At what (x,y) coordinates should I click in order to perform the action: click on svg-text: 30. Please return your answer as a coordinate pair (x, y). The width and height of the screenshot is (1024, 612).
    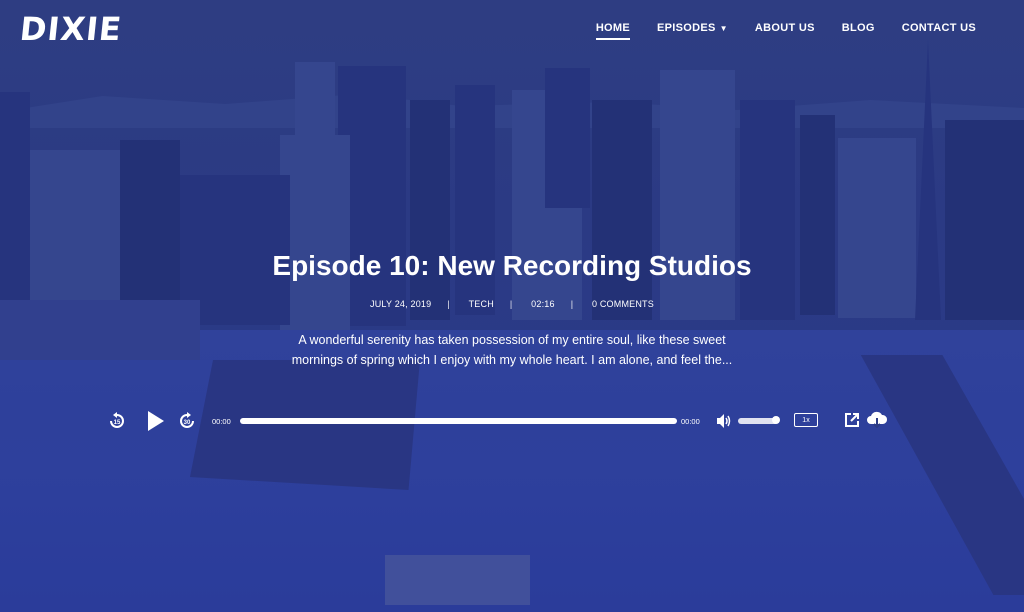
    Looking at the image, I should click on (187, 423).